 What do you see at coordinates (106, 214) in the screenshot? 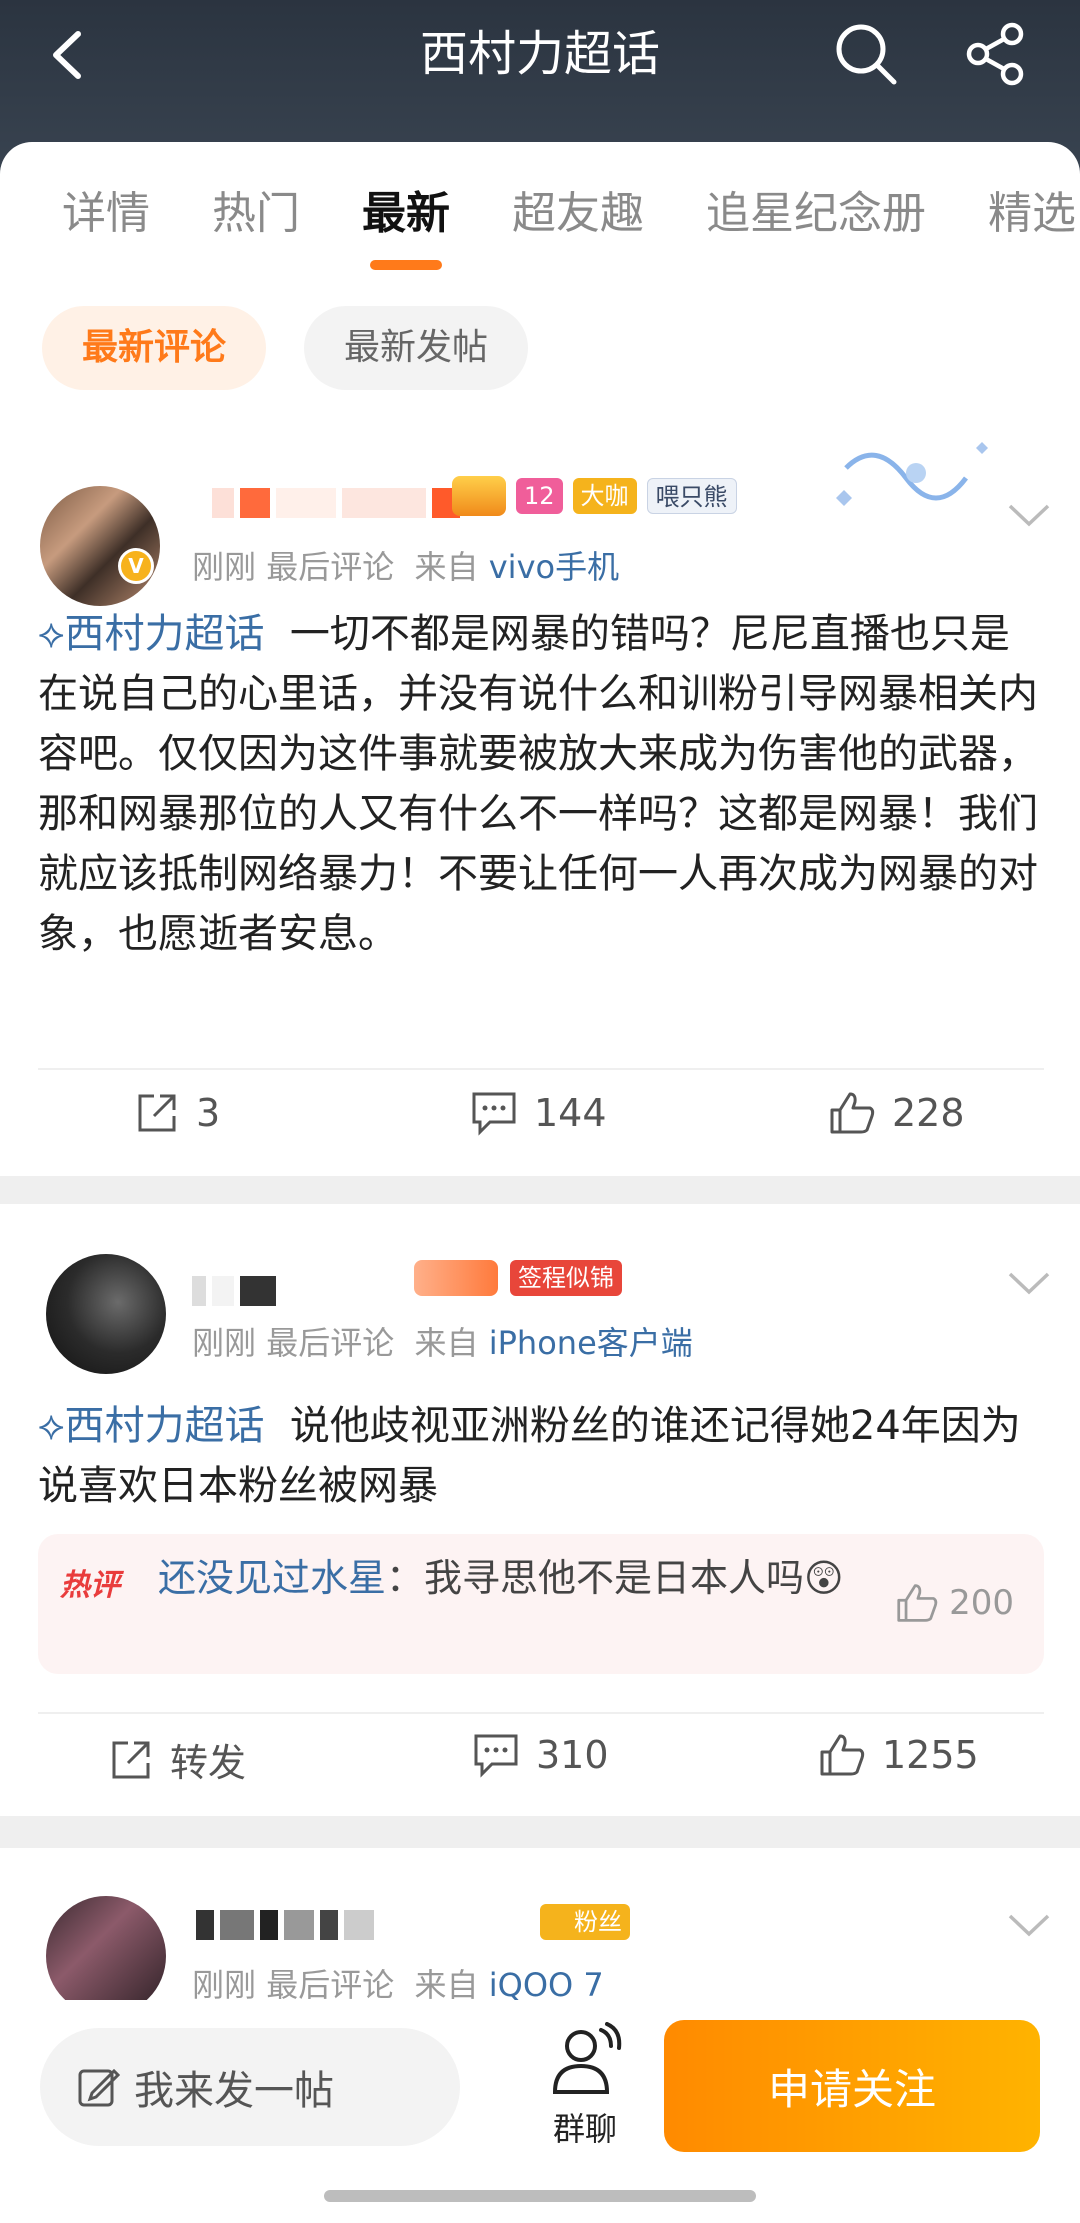
I see `tab-details: 详情` at bounding box center [106, 214].